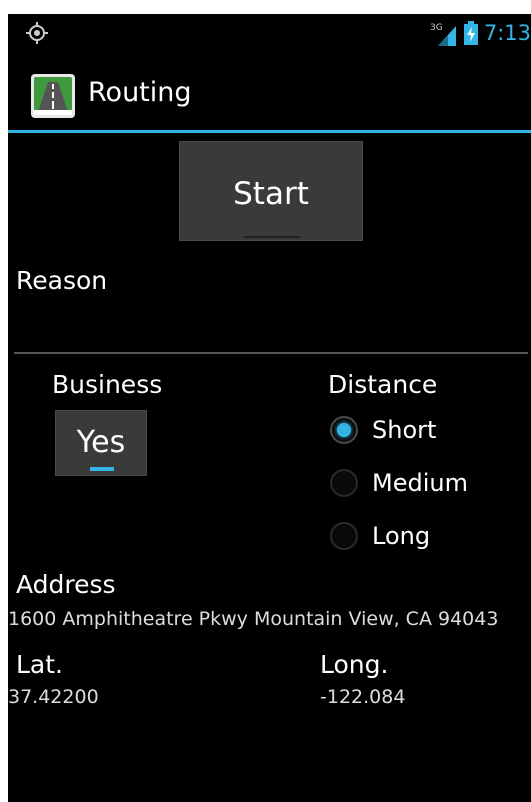 The height and width of the screenshot is (802, 531). I want to click on business-toggle: Yes, so click(101, 443).